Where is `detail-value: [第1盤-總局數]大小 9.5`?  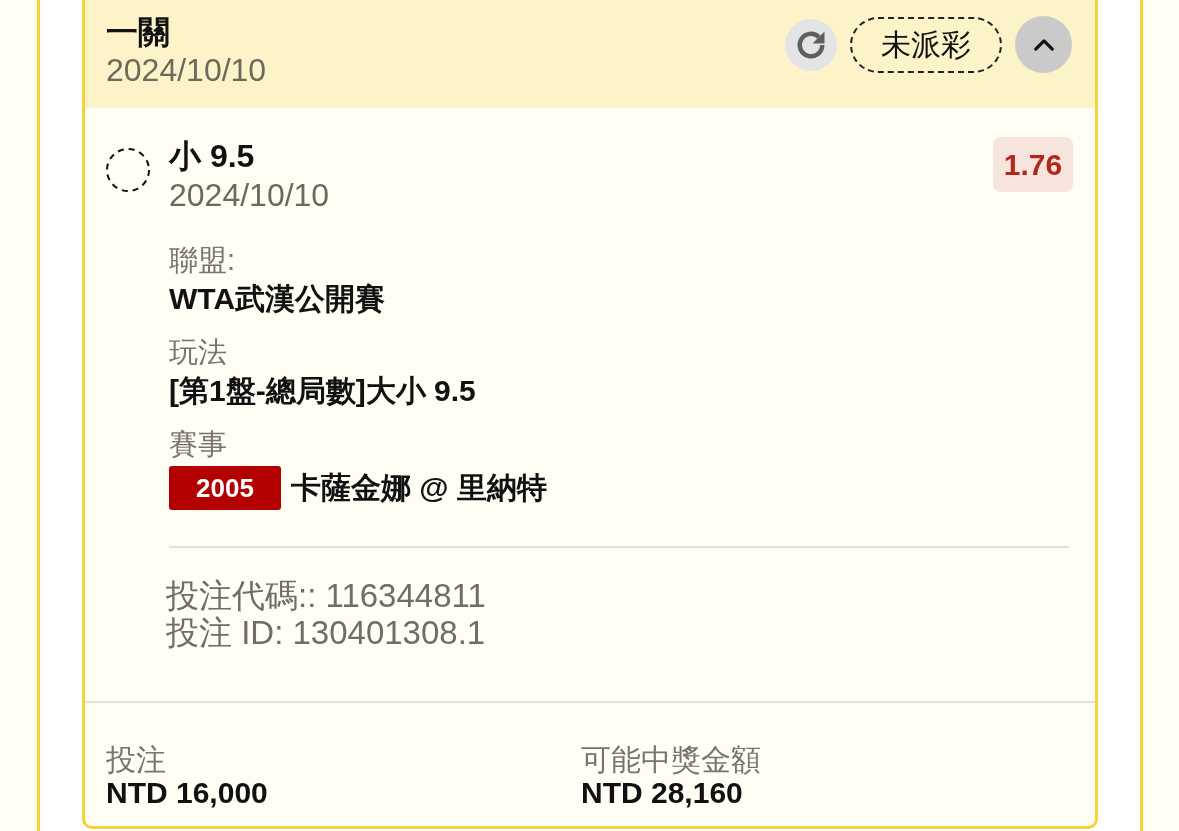
detail-value: [第1盤-總局數]大小 9.5 is located at coordinates (322, 391).